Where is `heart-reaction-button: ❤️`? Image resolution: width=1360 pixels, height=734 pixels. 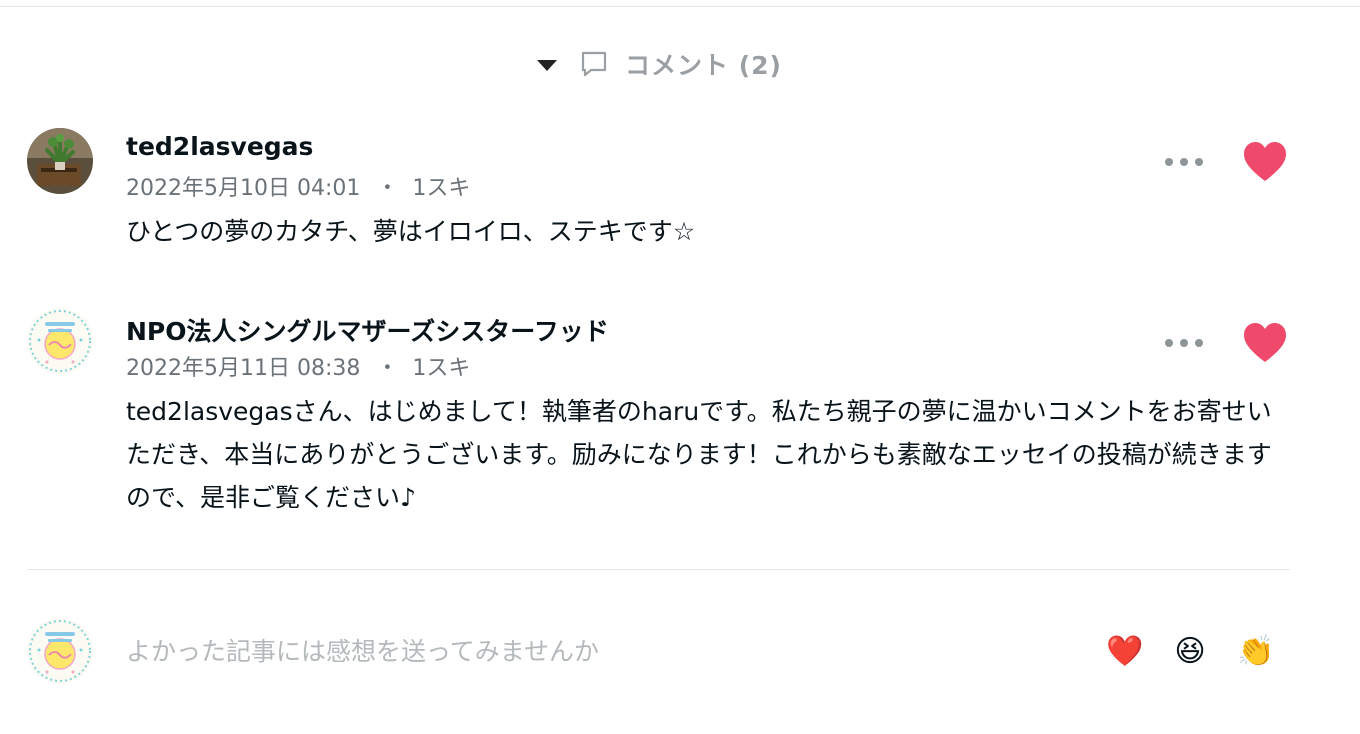 heart-reaction-button: ❤️ is located at coordinates (1125, 652).